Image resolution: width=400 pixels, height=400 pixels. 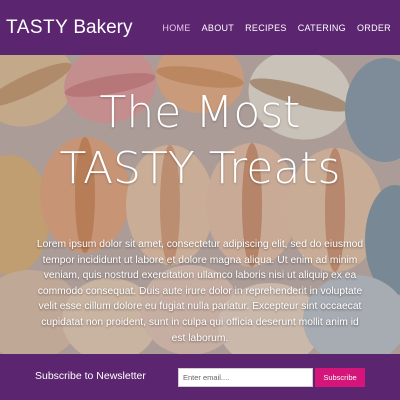 What do you see at coordinates (218, 28) in the screenshot?
I see `nav-link-about: ABOUT` at bounding box center [218, 28].